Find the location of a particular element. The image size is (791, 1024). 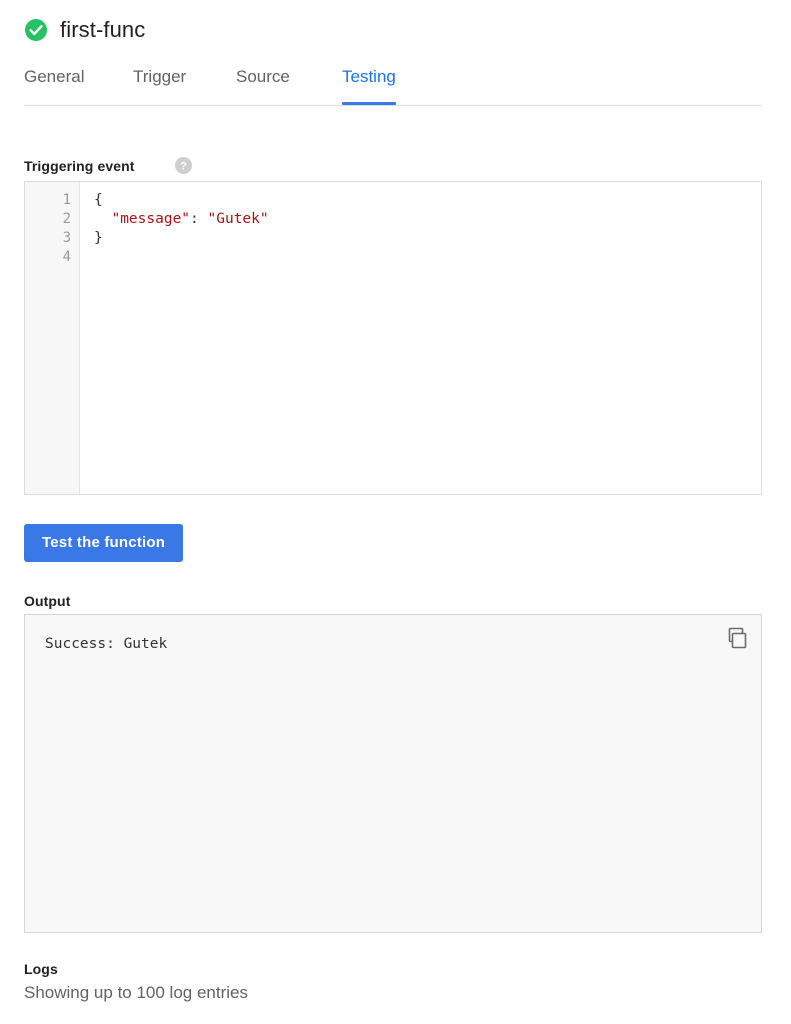

test-the-function-button: Test the function is located at coordinates (104, 543).